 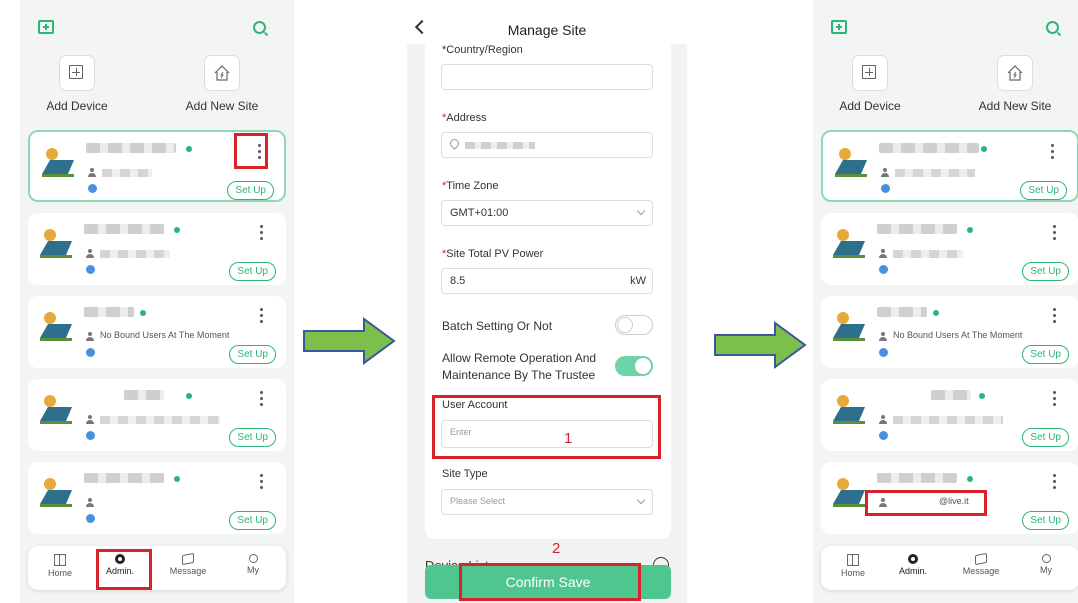 What do you see at coordinates (479, 213) in the screenshot?
I see `timezone-value: GMT+01:00` at bounding box center [479, 213].